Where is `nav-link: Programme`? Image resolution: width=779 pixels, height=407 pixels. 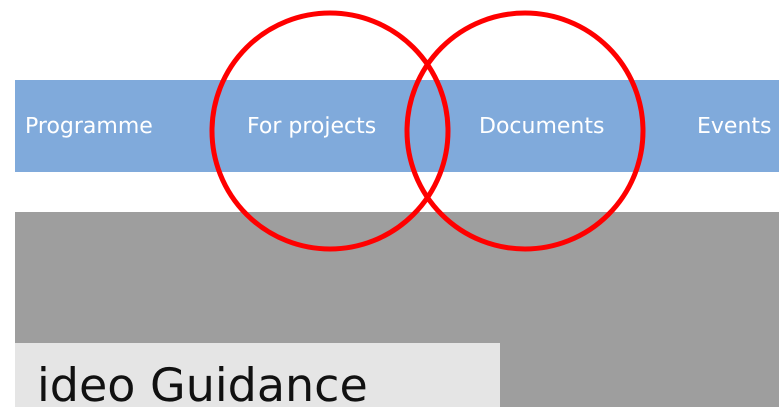
nav-link: Programme is located at coordinates (136, 126).